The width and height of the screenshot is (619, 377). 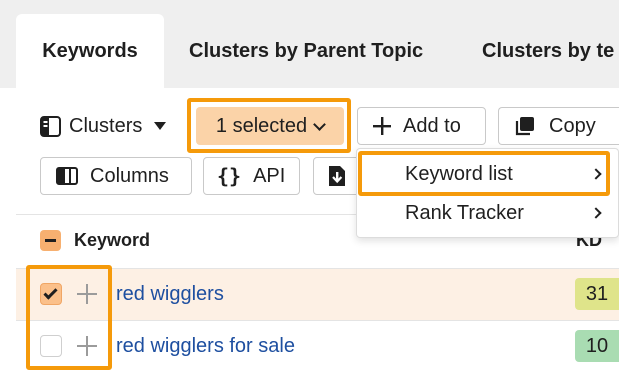 What do you see at coordinates (572, 125) in the screenshot?
I see `copy-label: Copy` at bounding box center [572, 125].